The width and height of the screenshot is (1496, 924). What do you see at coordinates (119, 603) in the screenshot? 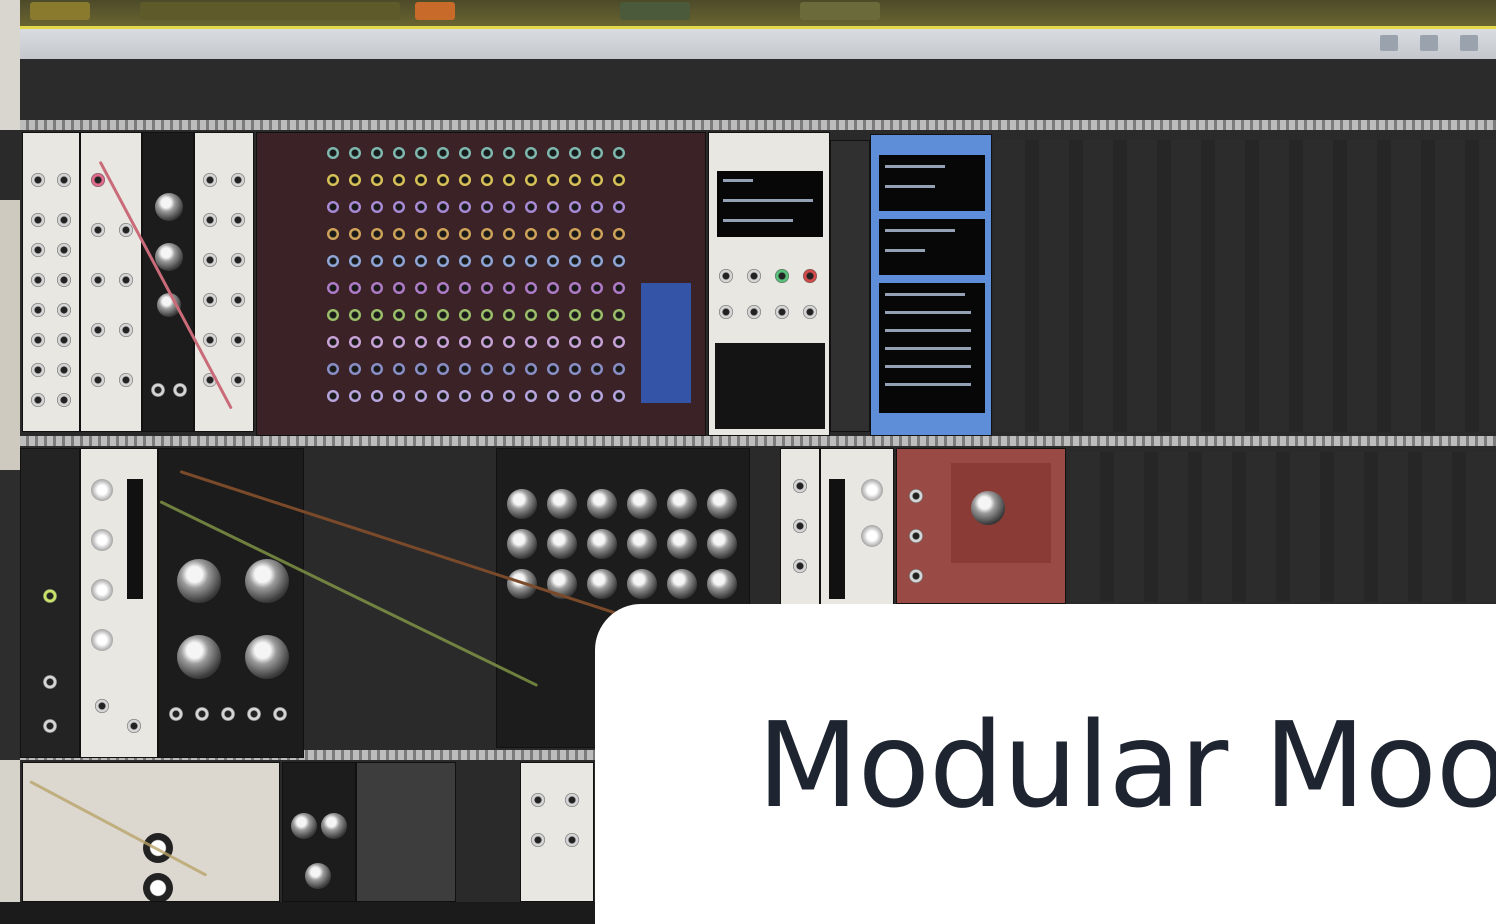
I see `attenuator-module` at bounding box center [119, 603].